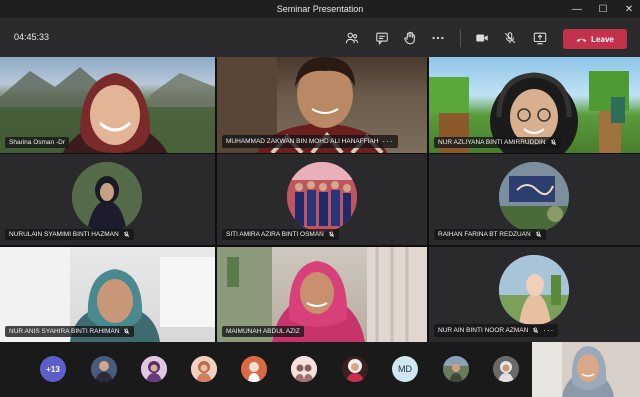 The height and width of the screenshot is (397, 640). I want to click on video-tile: RAIHAN FARINA BT REDZUAN, so click(534, 199).